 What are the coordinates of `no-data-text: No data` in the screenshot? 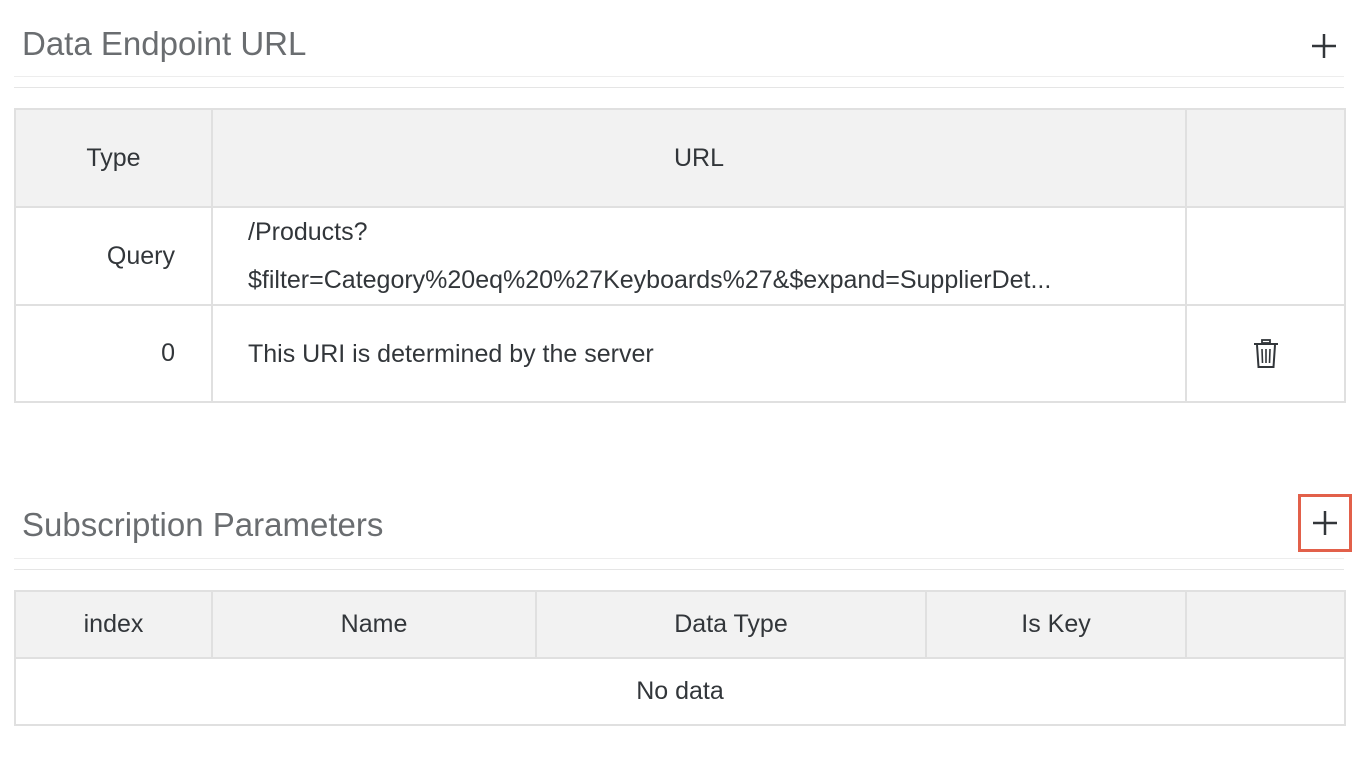 It's located at (680, 691).